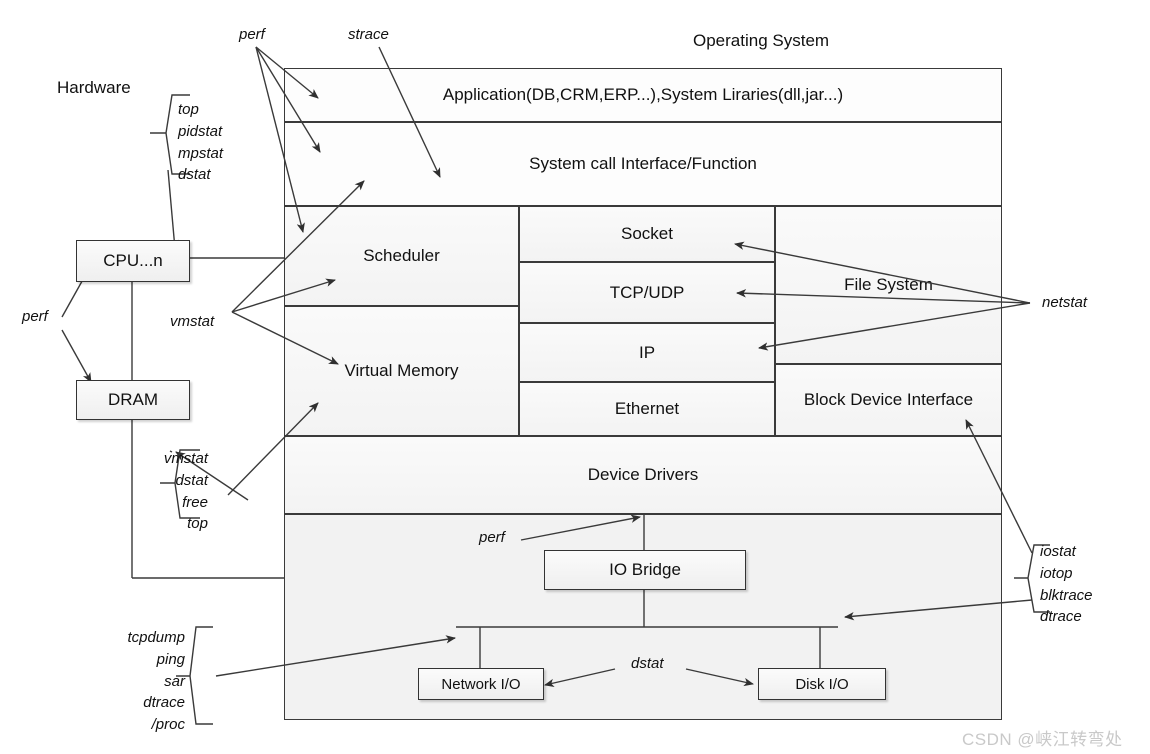  I want to click on os-cell-ip-label: IP, so click(647, 352).